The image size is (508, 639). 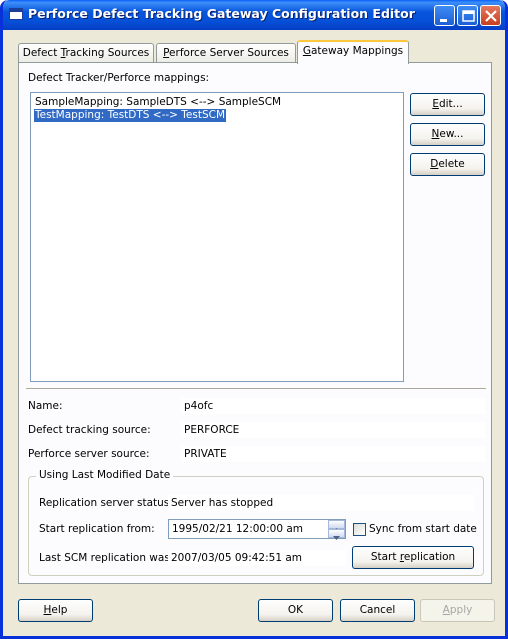 What do you see at coordinates (461, 610) in the screenshot?
I see `button-label: pply` at bounding box center [461, 610].